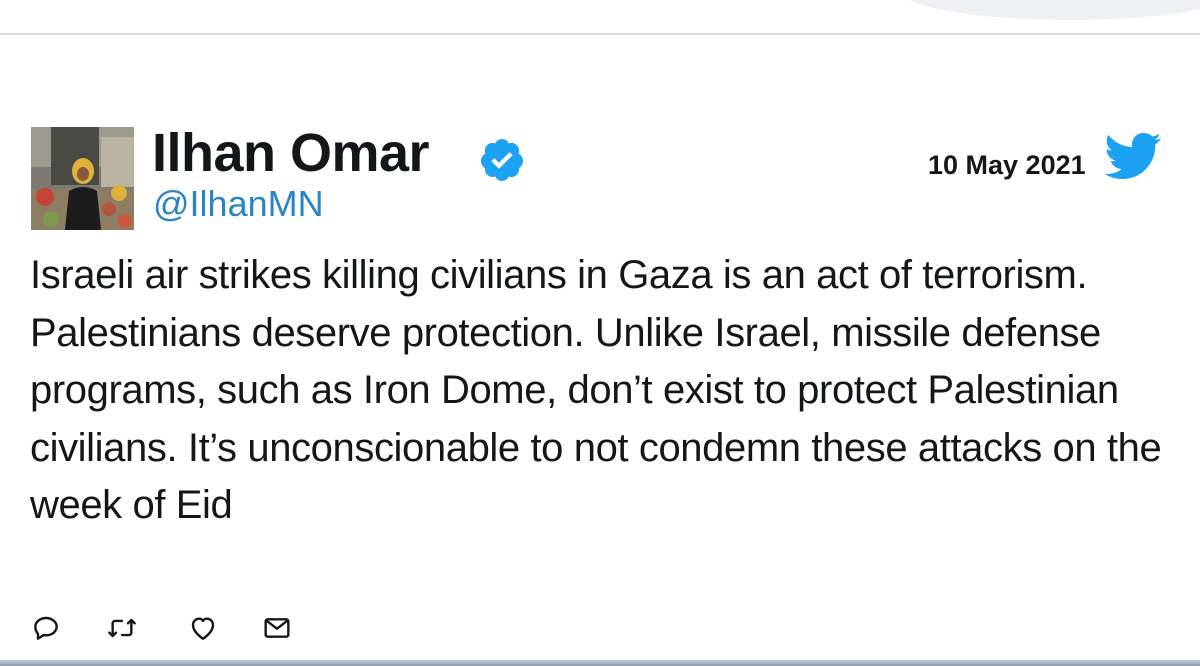 This screenshot has height=666, width=1200. Describe the element at coordinates (502, 160) in the screenshot. I see `verified-badge-icon` at that location.